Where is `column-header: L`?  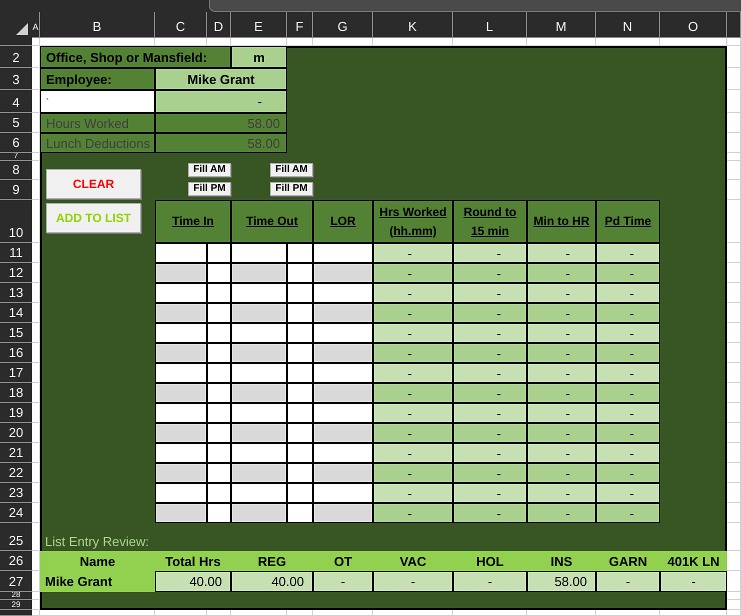 column-header: L is located at coordinates (490, 25).